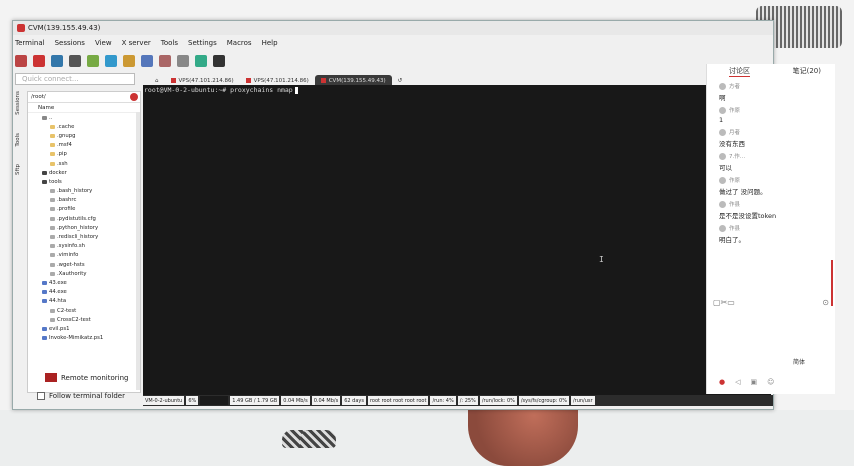 This screenshot has height=466, width=854. Describe the element at coordinates (746, 382) in the screenshot. I see `chat-bottom-bar: ● ◁ ▣ ☺` at that location.